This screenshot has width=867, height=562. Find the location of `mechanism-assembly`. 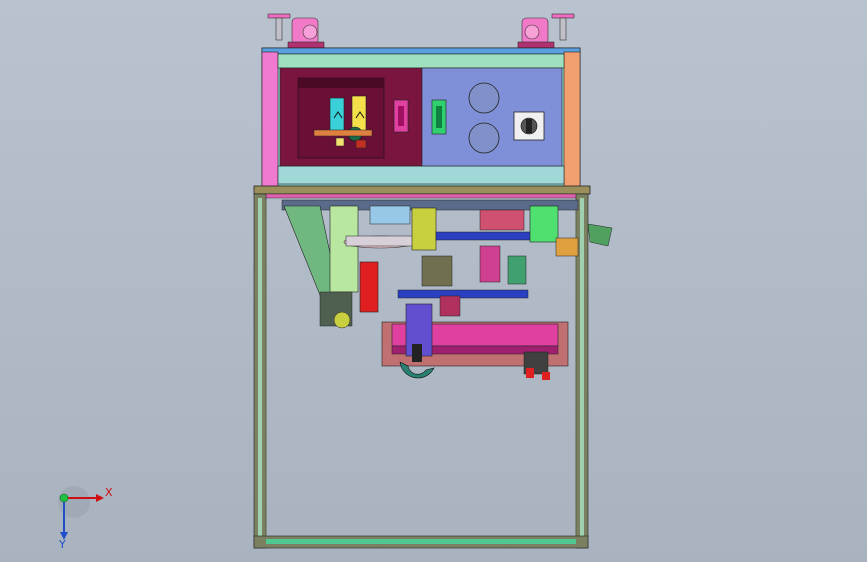

mechanism-assembly is located at coordinates (447, 264).